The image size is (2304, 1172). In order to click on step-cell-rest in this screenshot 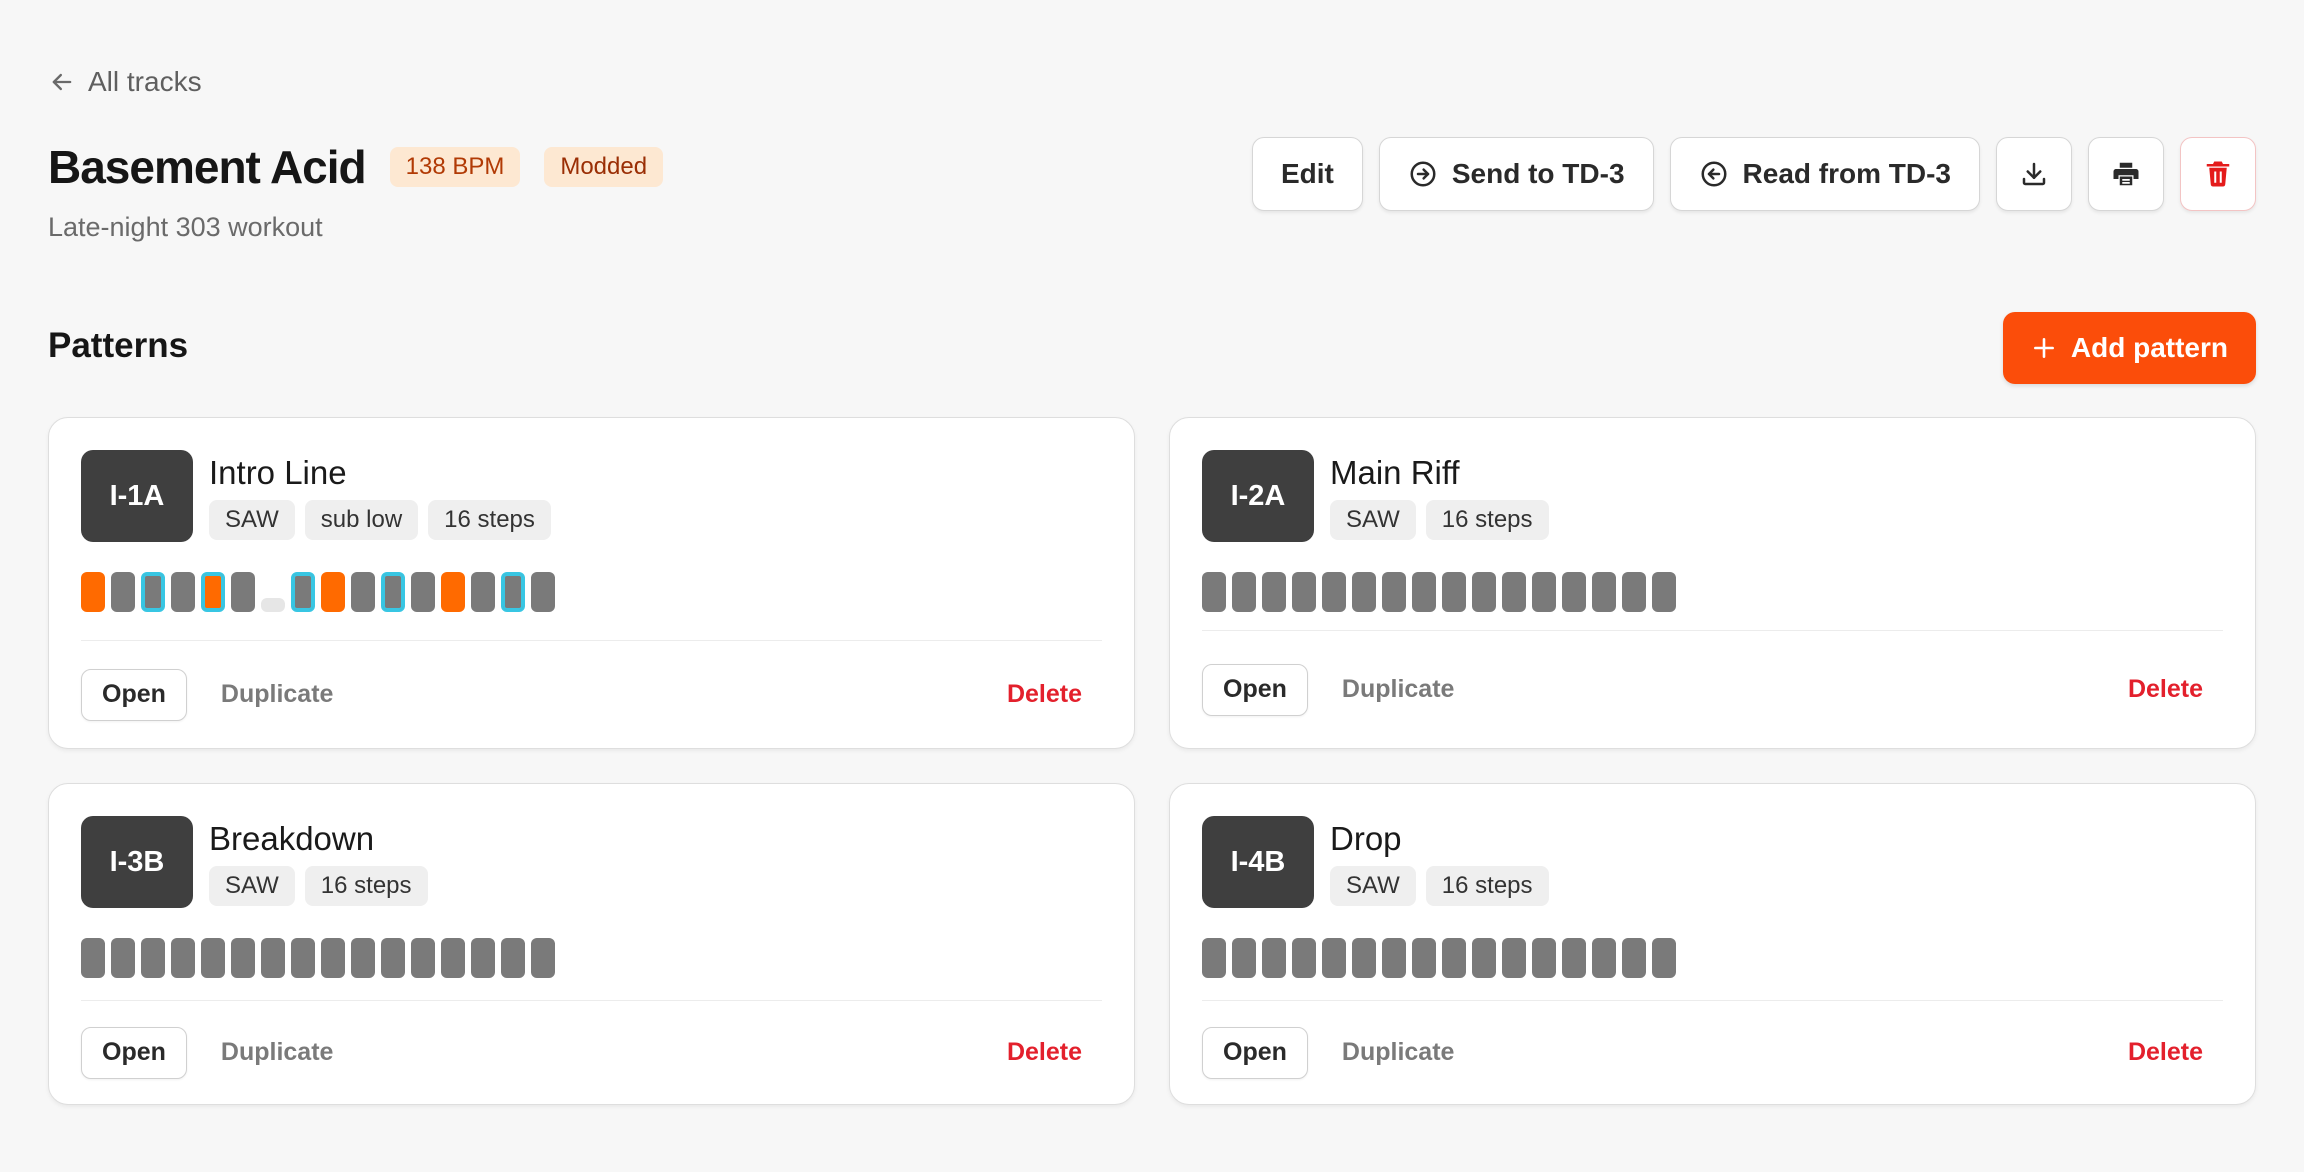, I will do `click(273, 605)`.